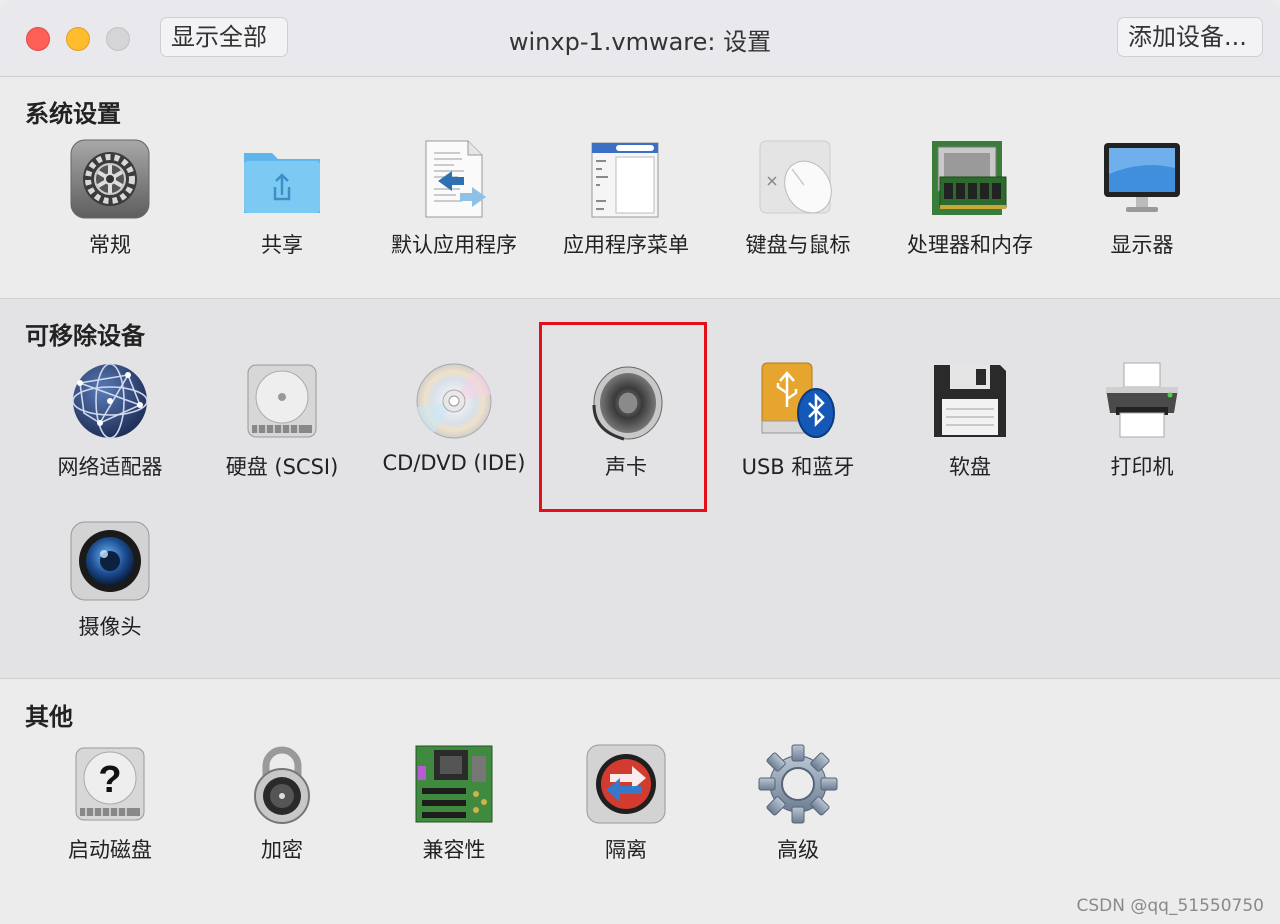  What do you see at coordinates (454, 850) in the screenshot?
I see `item-label: 兼容性` at bounding box center [454, 850].